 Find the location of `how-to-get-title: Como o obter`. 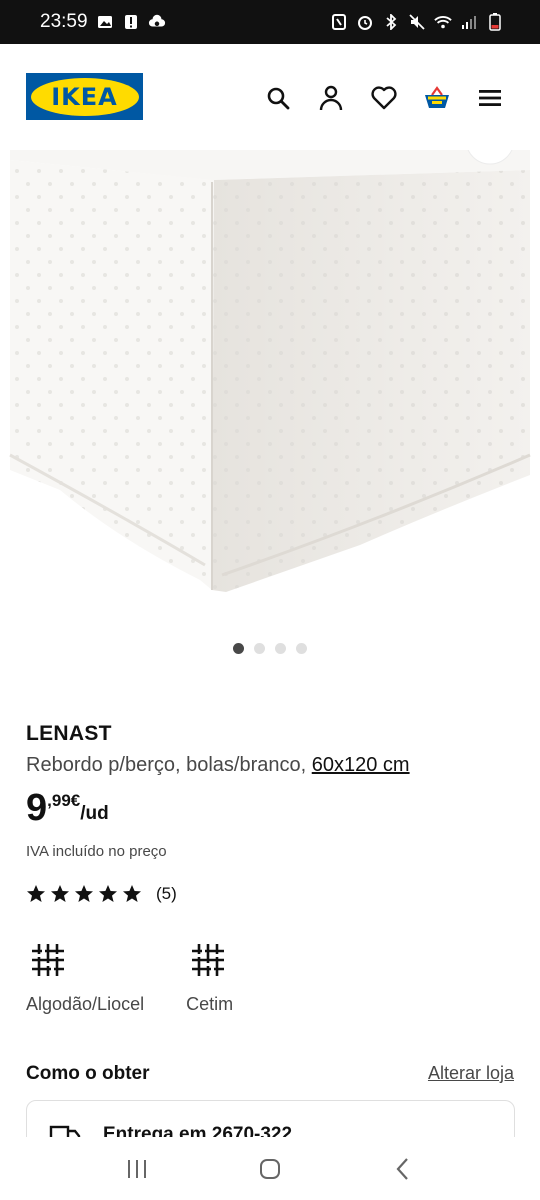

how-to-get-title: Como o obter is located at coordinates (88, 1073).